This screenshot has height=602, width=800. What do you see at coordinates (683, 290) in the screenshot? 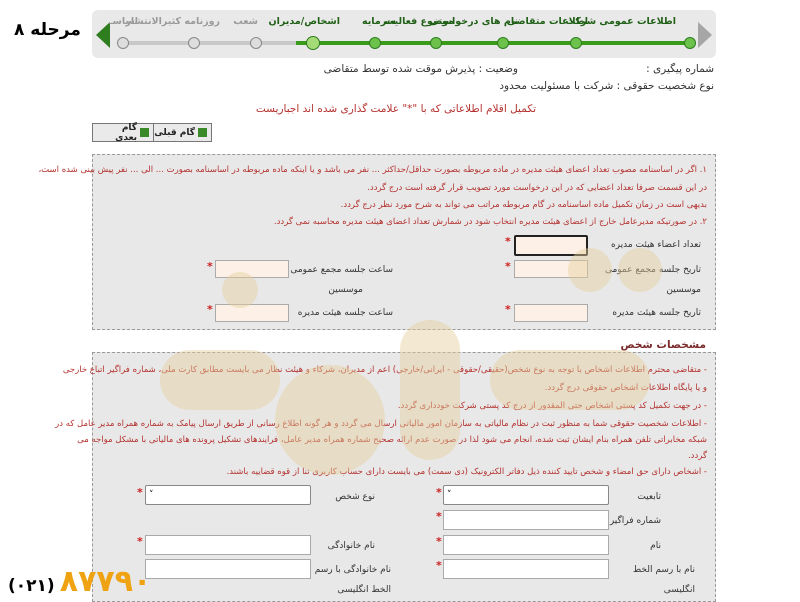
I see `founders-label: موسسین` at bounding box center [683, 290].